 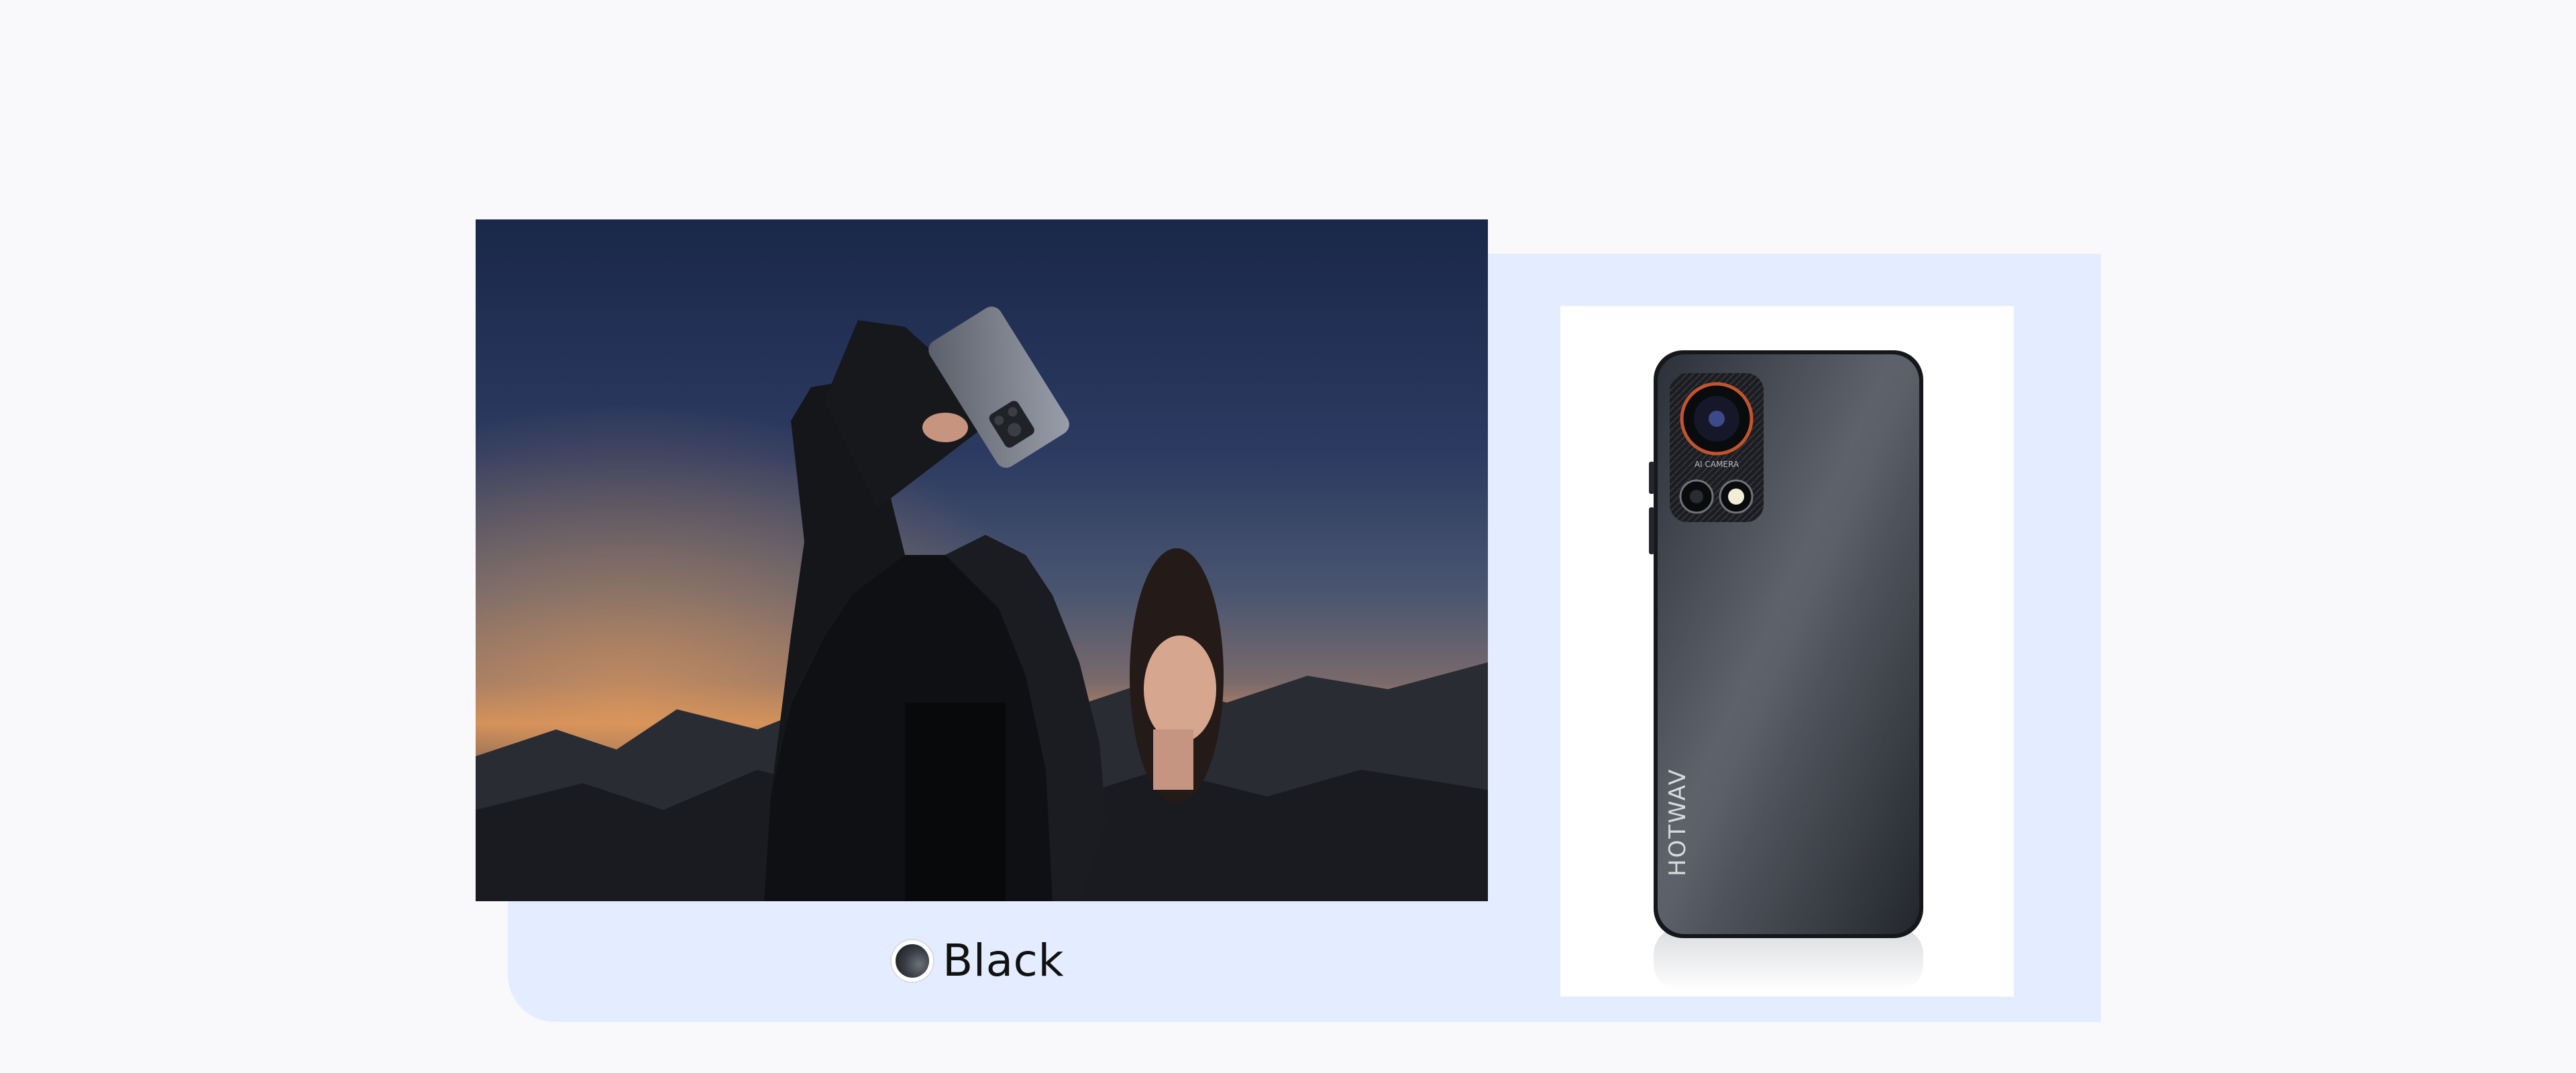 I want to click on product-photo: AI CAMERA HOTWAV, so click(x=1787, y=651).